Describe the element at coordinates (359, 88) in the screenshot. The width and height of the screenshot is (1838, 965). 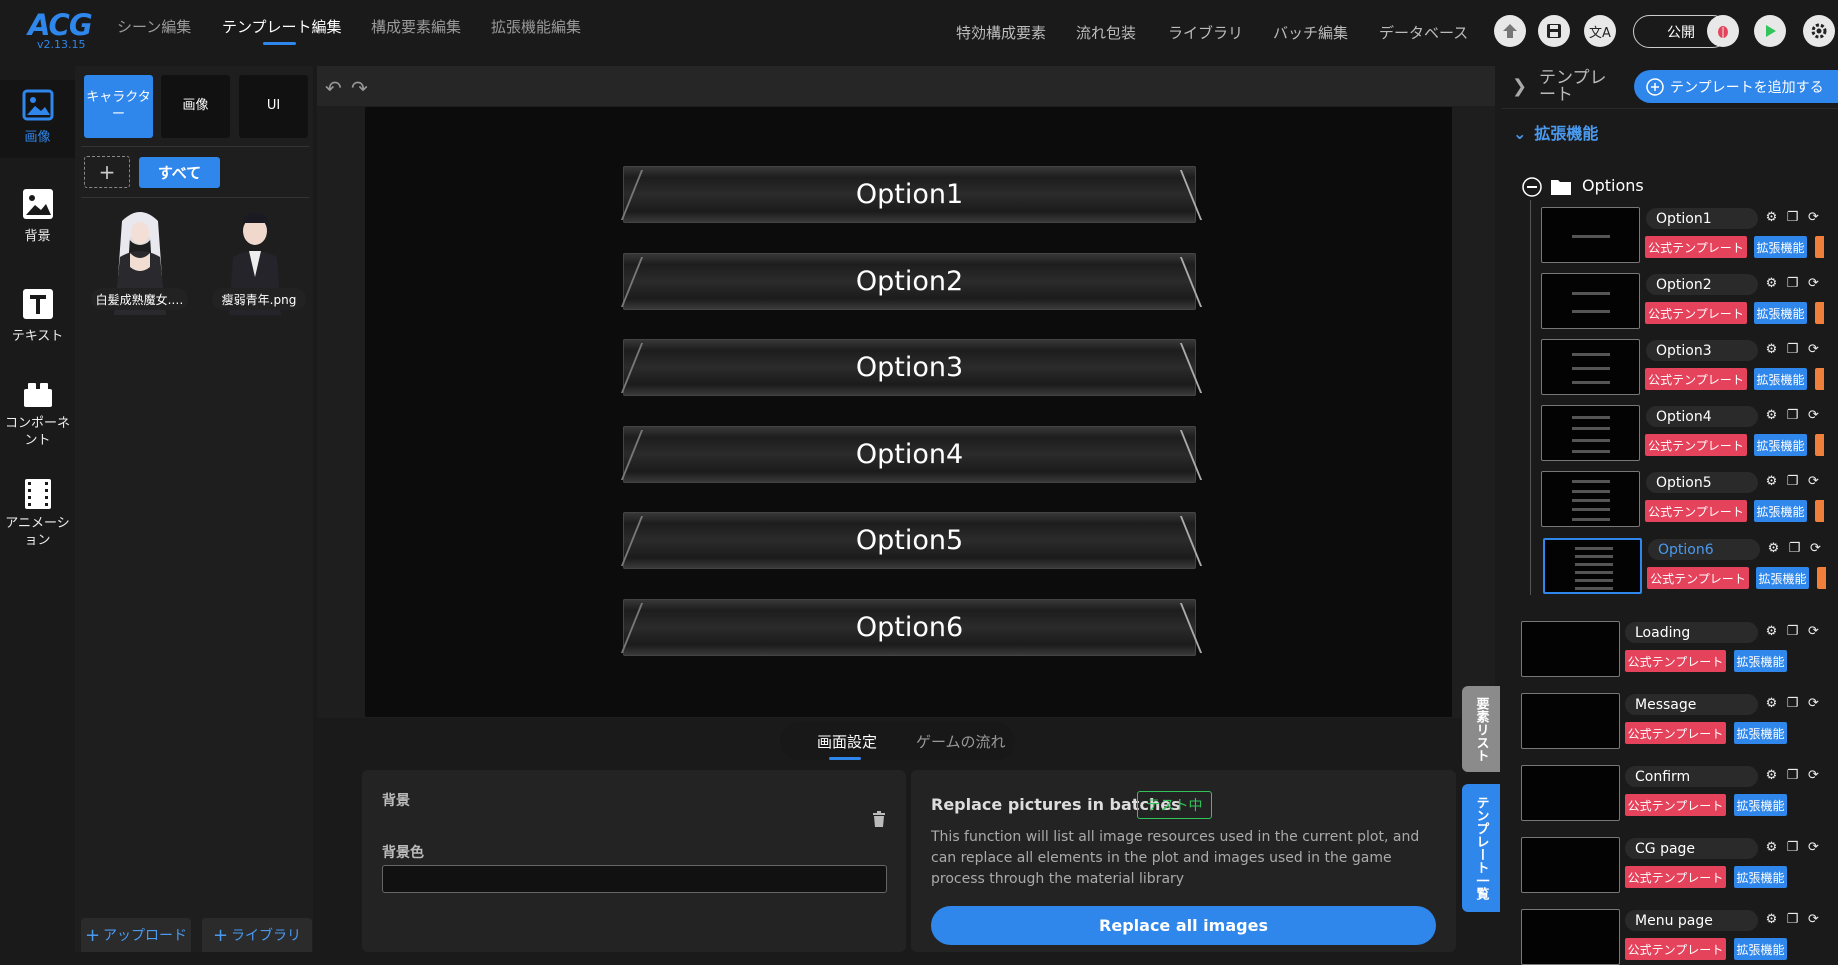
I see `redo-icon: ↷` at that location.